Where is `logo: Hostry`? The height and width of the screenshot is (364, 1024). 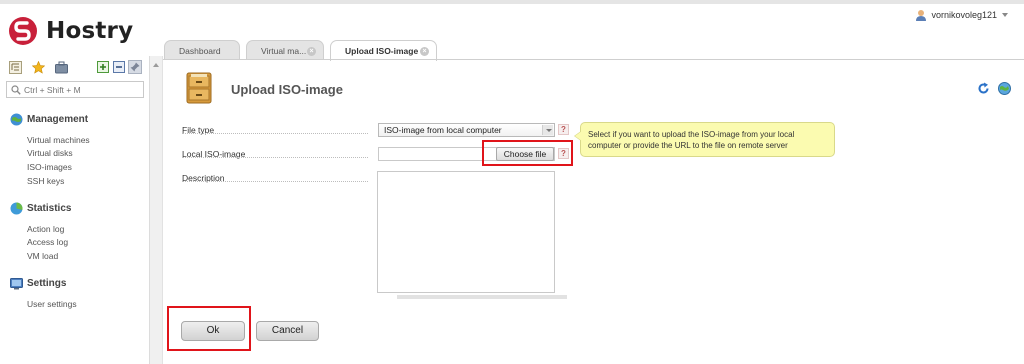 logo: Hostry is located at coordinates (70, 31).